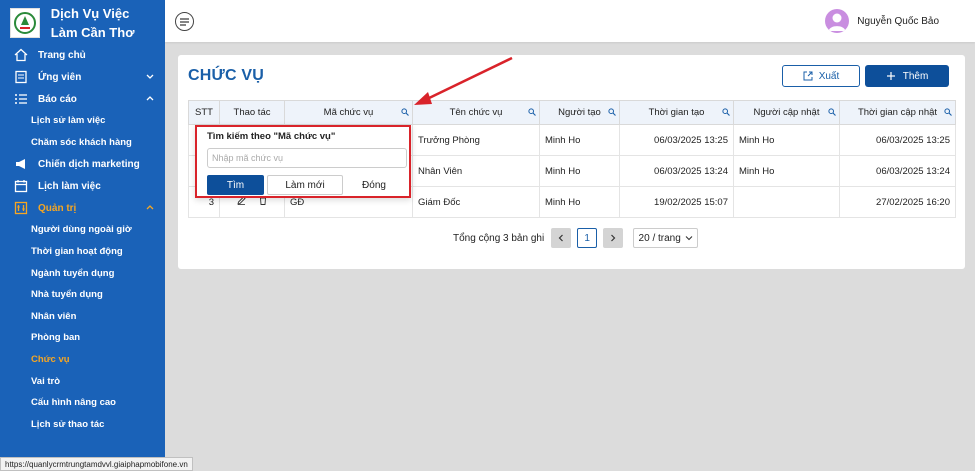 Image resolution: width=975 pixels, height=471 pixels. What do you see at coordinates (82, 381) in the screenshot?
I see `sidebar-item-roles: Vai trò` at bounding box center [82, 381].